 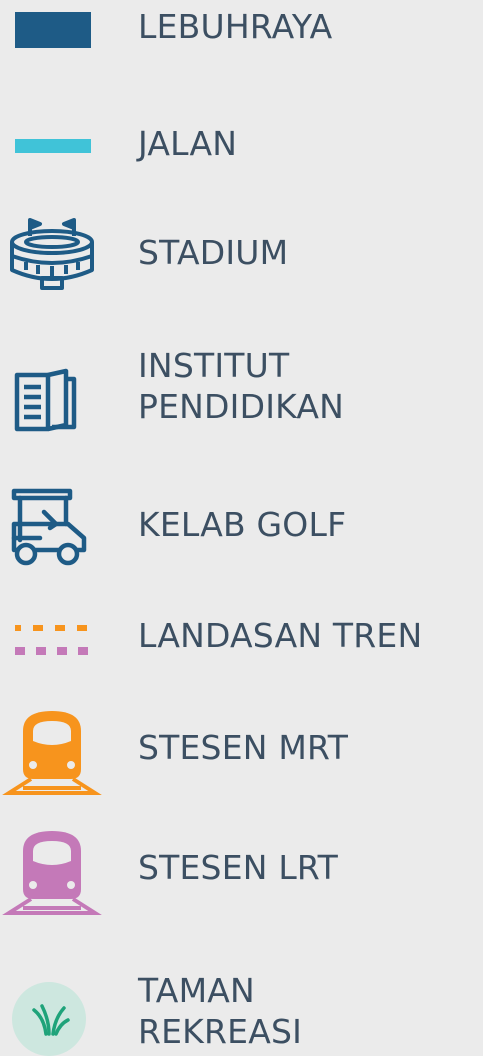 What do you see at coordinates (241, 406) in the screenshot?
I see `legend-label-line: PENDIDIKAN` at bounding box center [241, 406].